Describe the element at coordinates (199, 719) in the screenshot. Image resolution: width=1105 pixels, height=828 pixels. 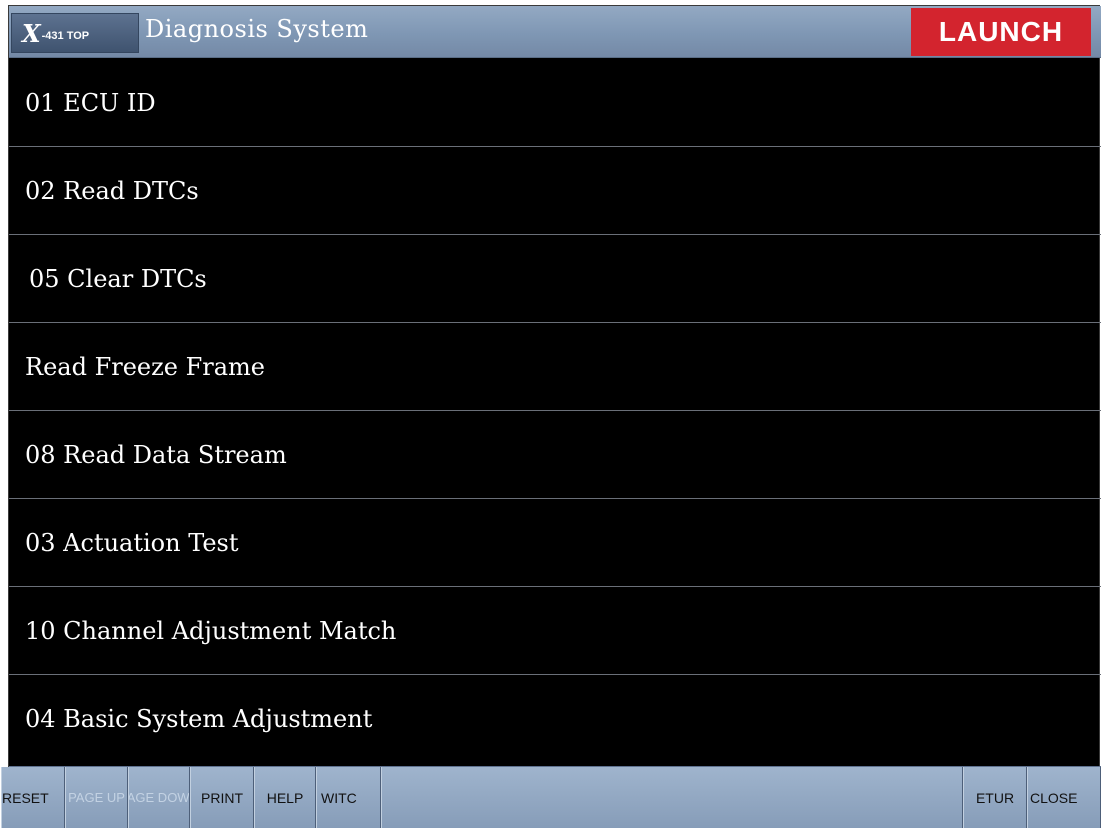
I see `menu-item-label: 04 Basic System Adjustment` at that location.